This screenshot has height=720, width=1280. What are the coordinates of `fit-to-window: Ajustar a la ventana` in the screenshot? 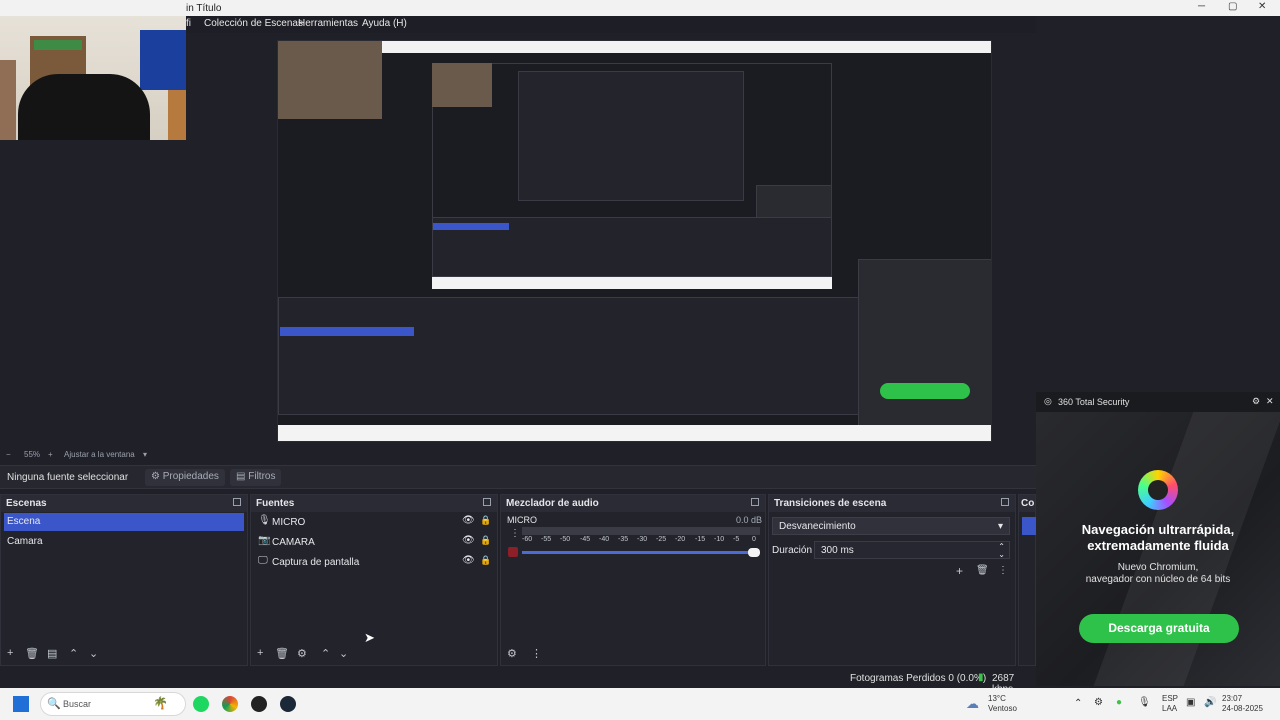 It's located at (99, 454).